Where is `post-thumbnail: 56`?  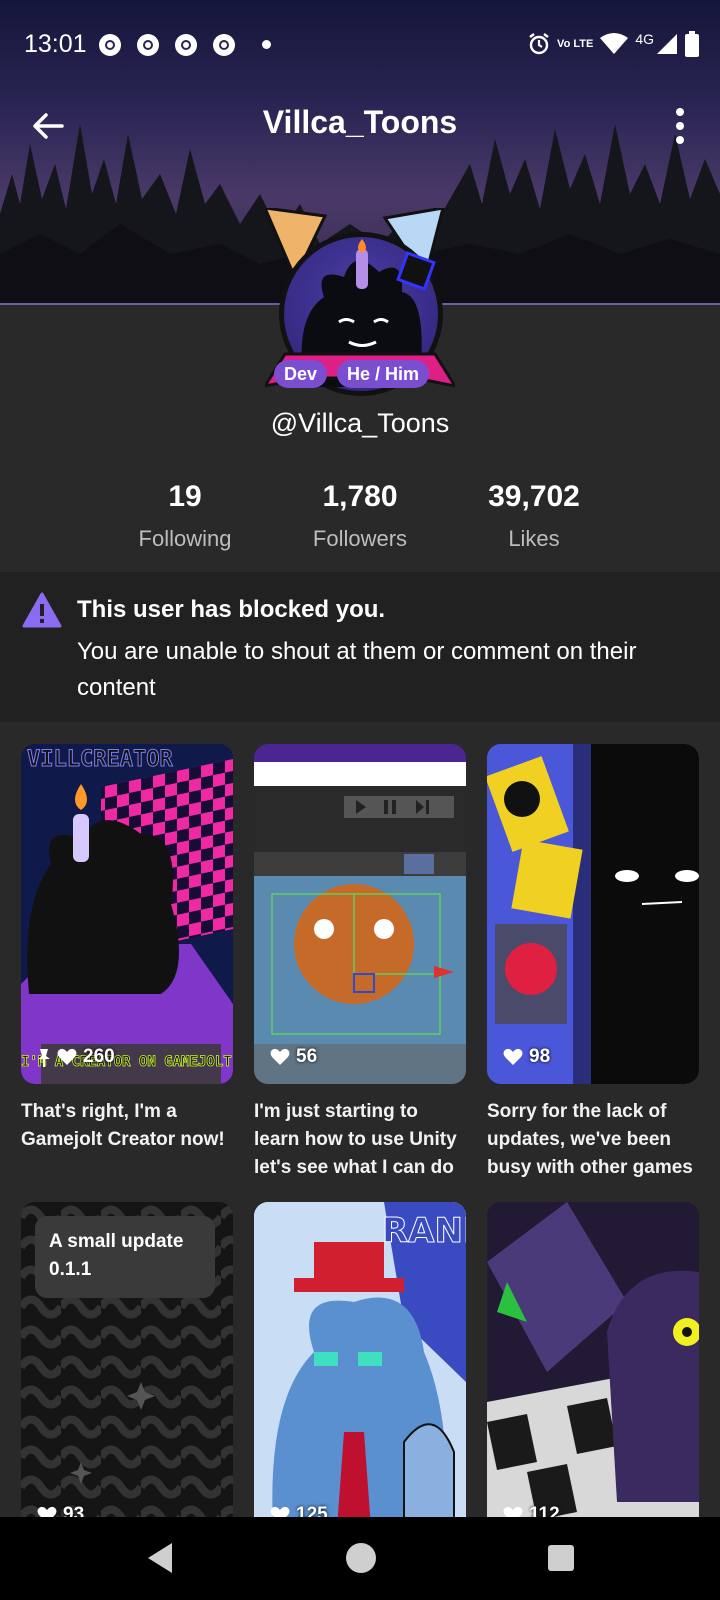
post-thumbnail: 56 is located at coordinates (360, 914).